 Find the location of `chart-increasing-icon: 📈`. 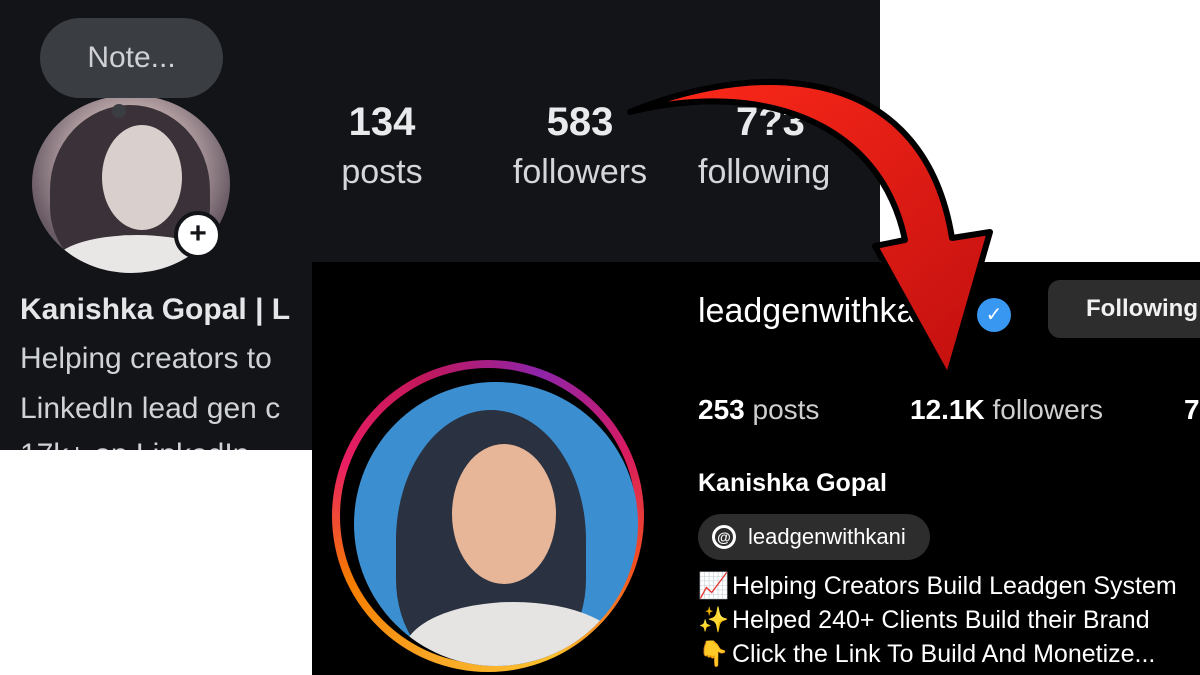

chart-increasing-icon: 📈 is located at coordinates (714, 586).